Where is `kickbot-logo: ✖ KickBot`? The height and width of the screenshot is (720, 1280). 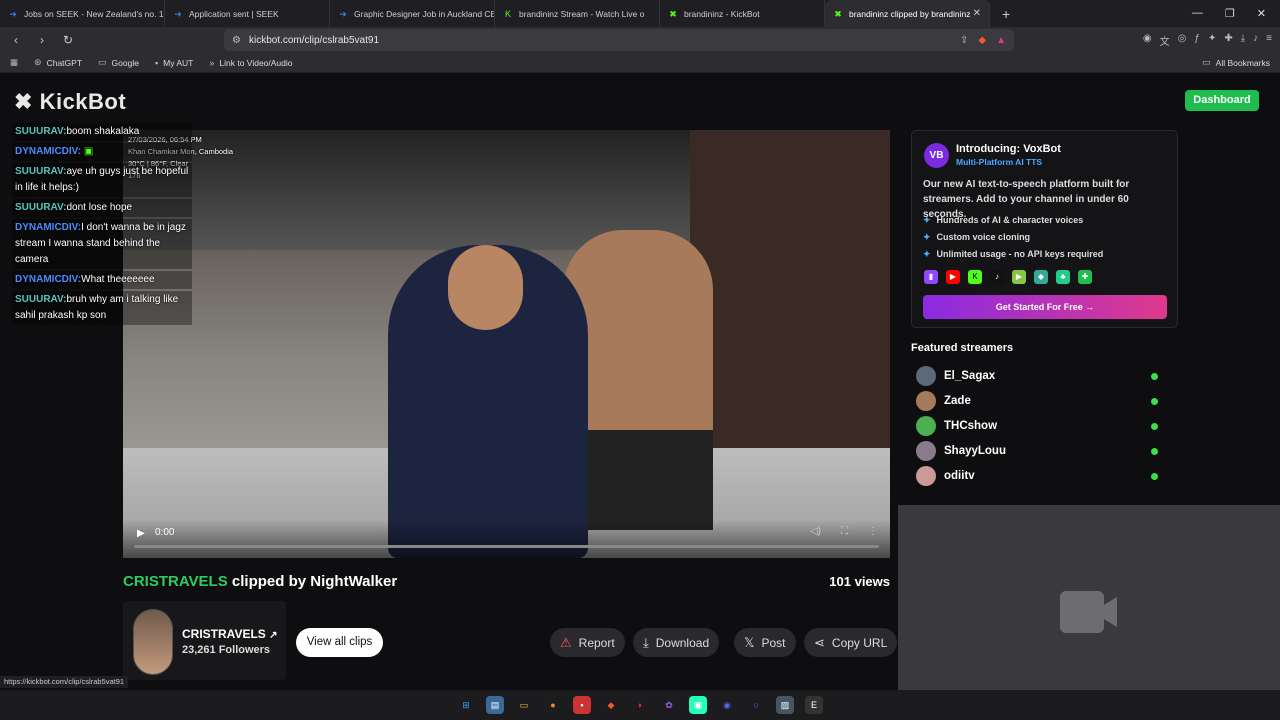
kickbot-logo: ✖ KickBot is located at coordinates (70, 102).